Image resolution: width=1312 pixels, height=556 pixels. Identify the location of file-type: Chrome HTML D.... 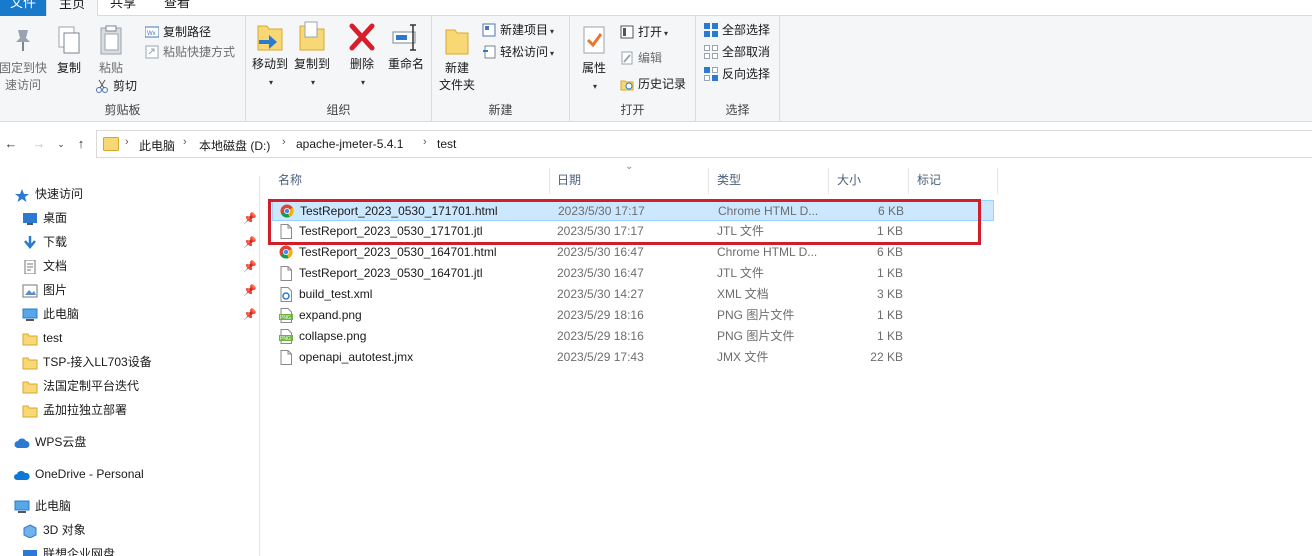
(767, 252).